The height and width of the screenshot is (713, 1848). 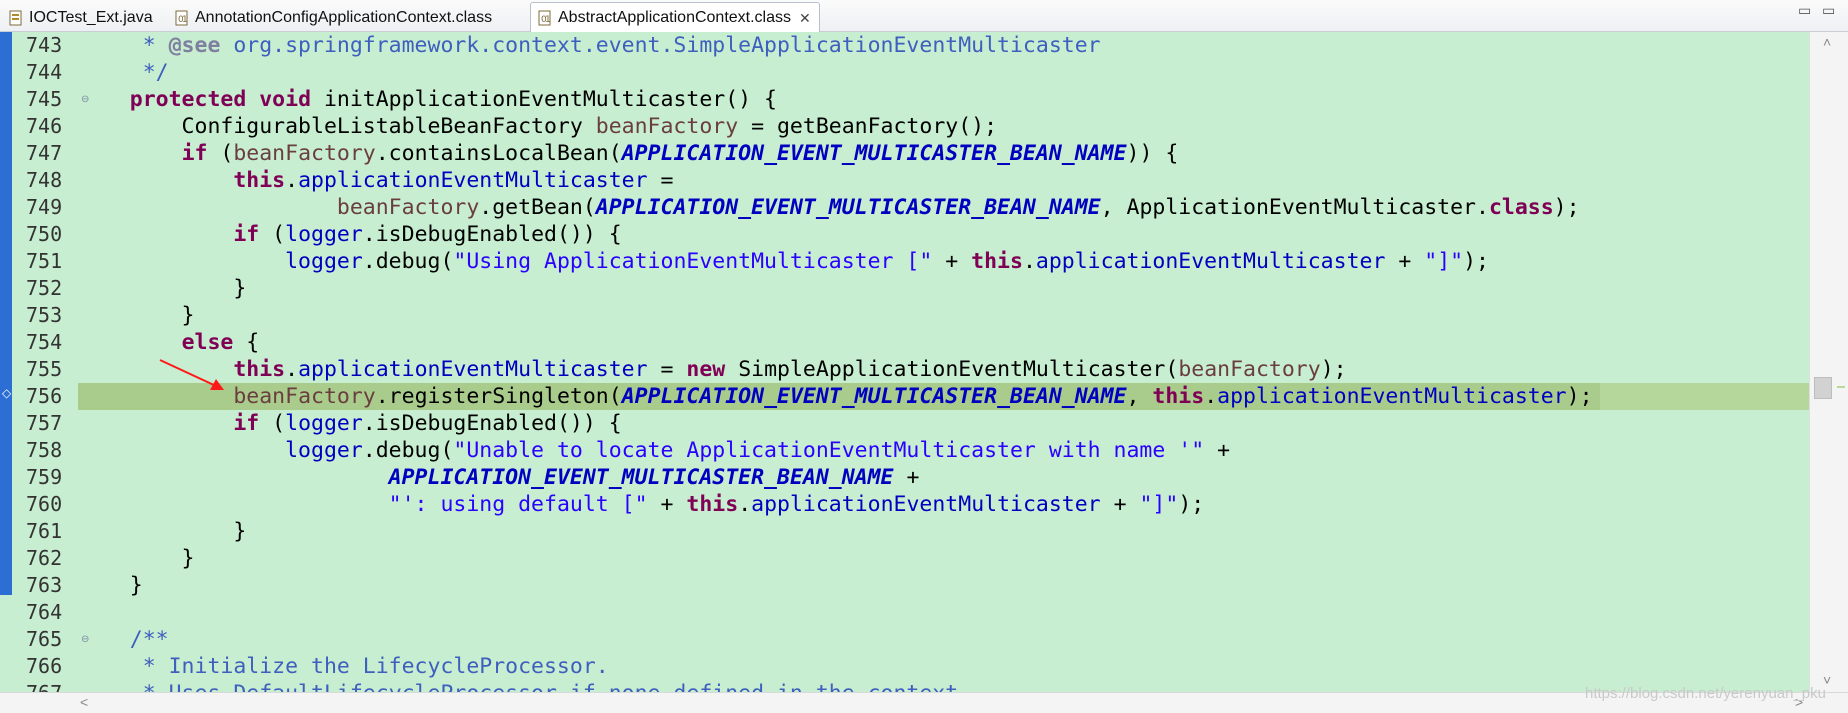 What do you see at coordinates (81, 17) in the screenshot?
I see `tab-ioctest-ext-java: IOCTest_Ext.java` at bounding box center [81, 17].